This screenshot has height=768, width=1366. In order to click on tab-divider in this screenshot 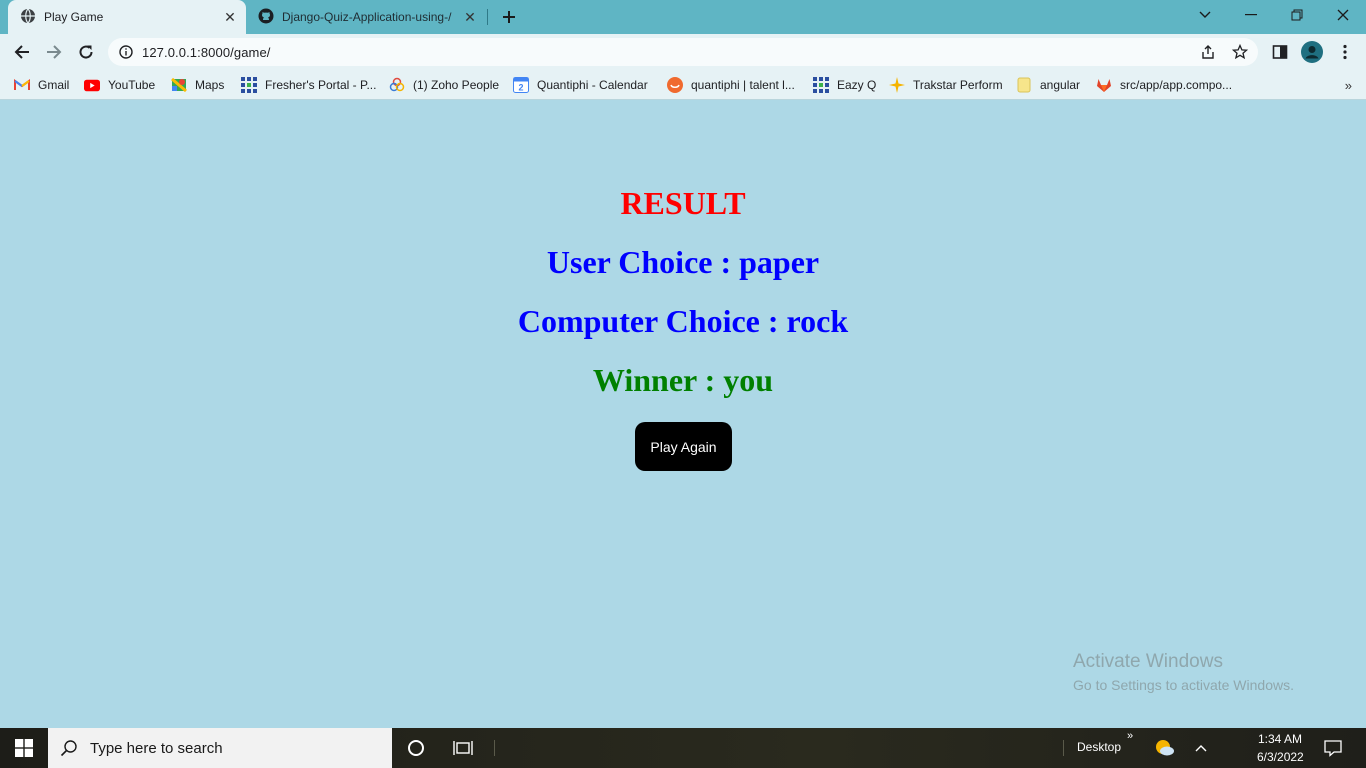, I will do `click(487, 17)`.